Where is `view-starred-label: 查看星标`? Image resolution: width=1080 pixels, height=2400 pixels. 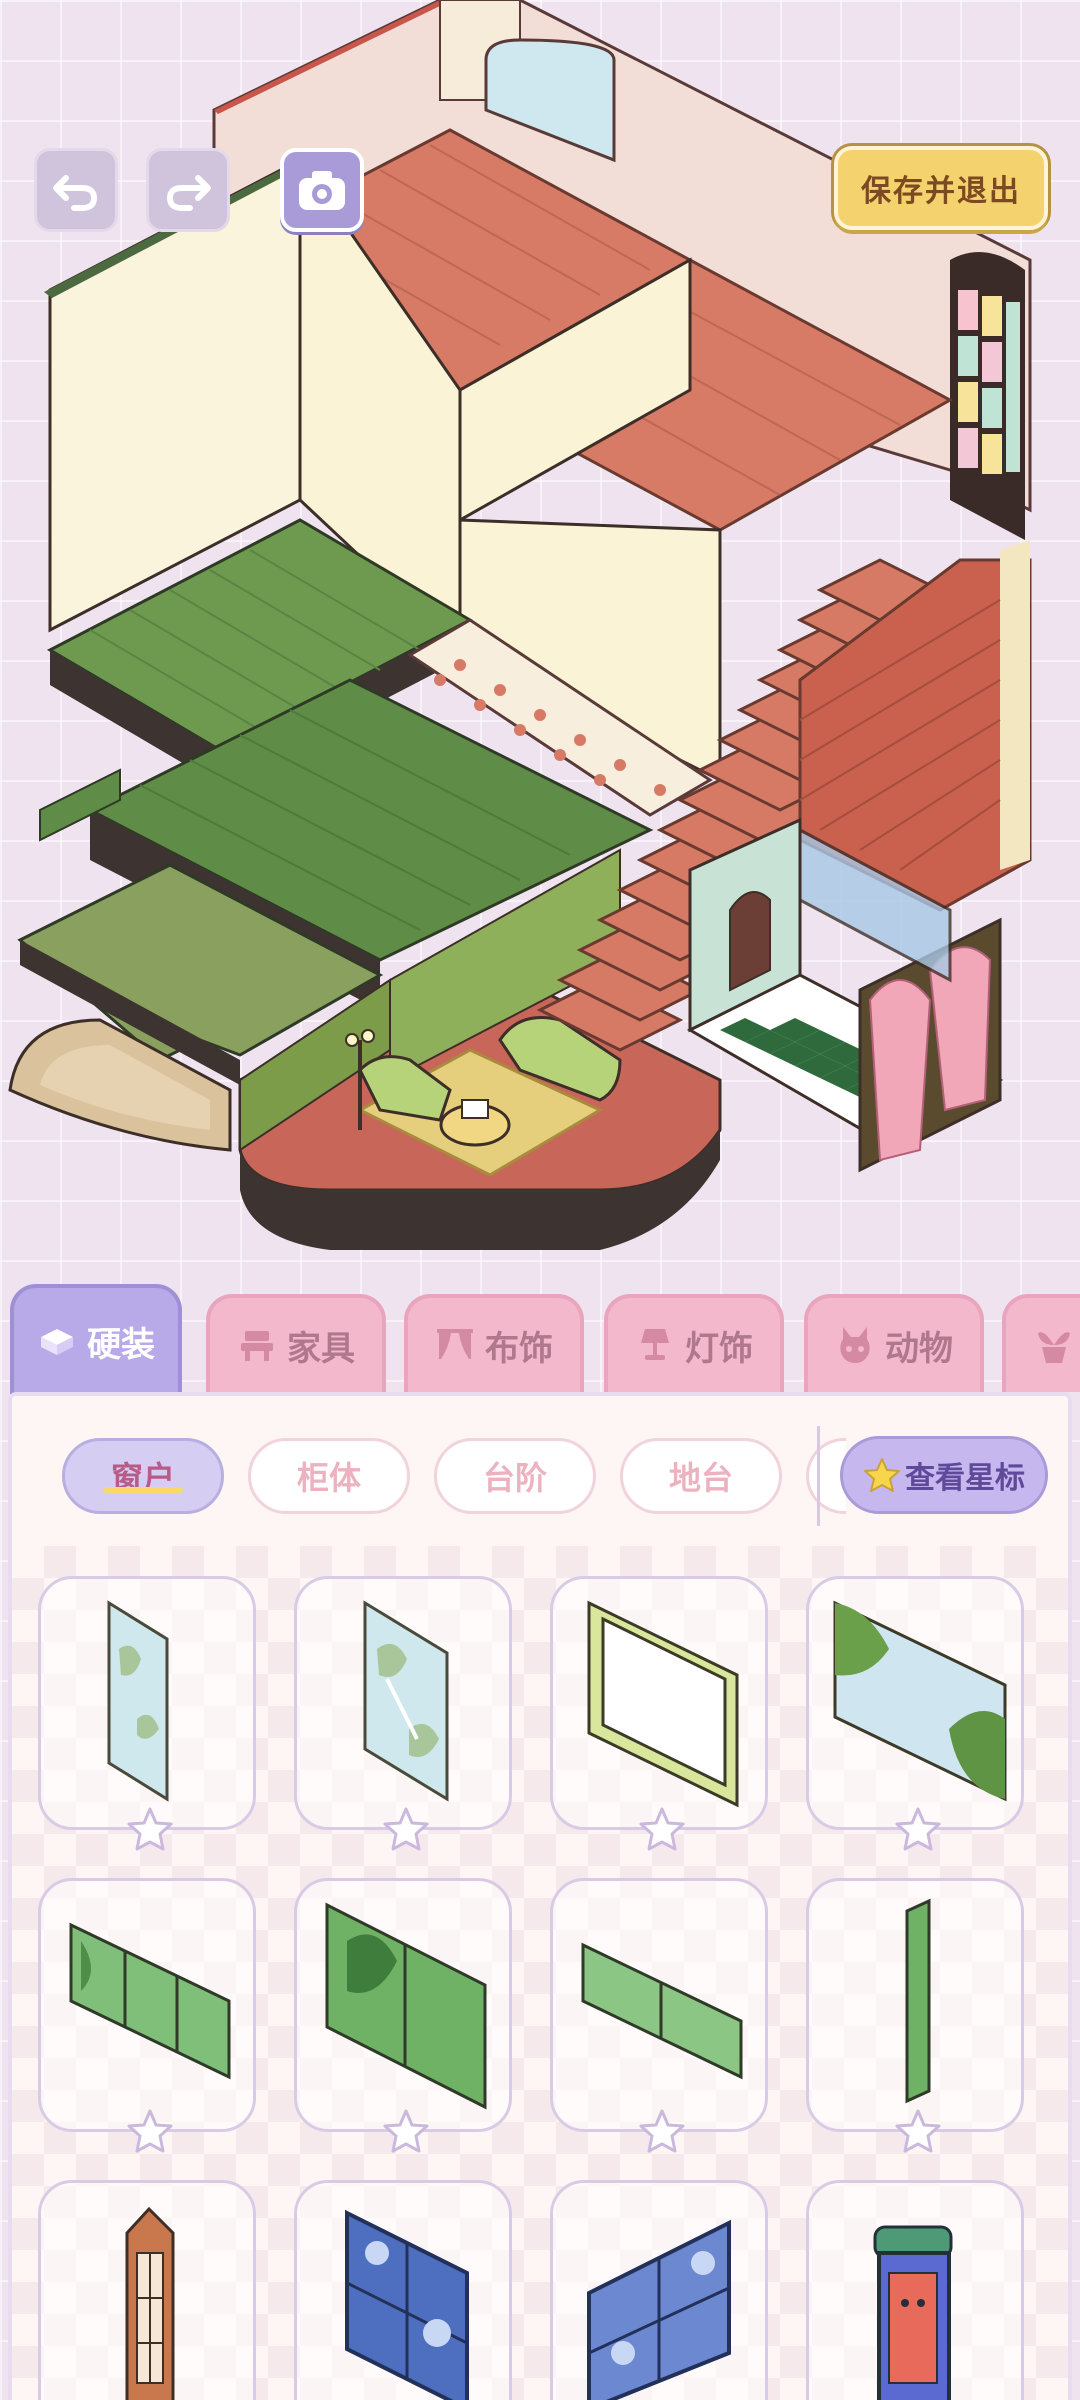
view-starred-label: 查看星标 is located at coordinates (965, 1478).